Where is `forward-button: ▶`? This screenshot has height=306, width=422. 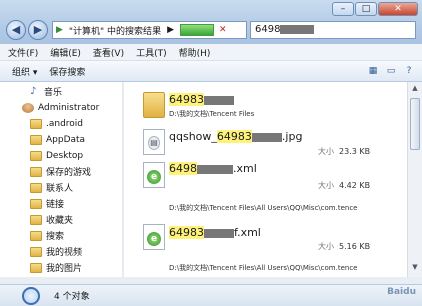
forward-button: ▶ is located at coordinates (38, 30).